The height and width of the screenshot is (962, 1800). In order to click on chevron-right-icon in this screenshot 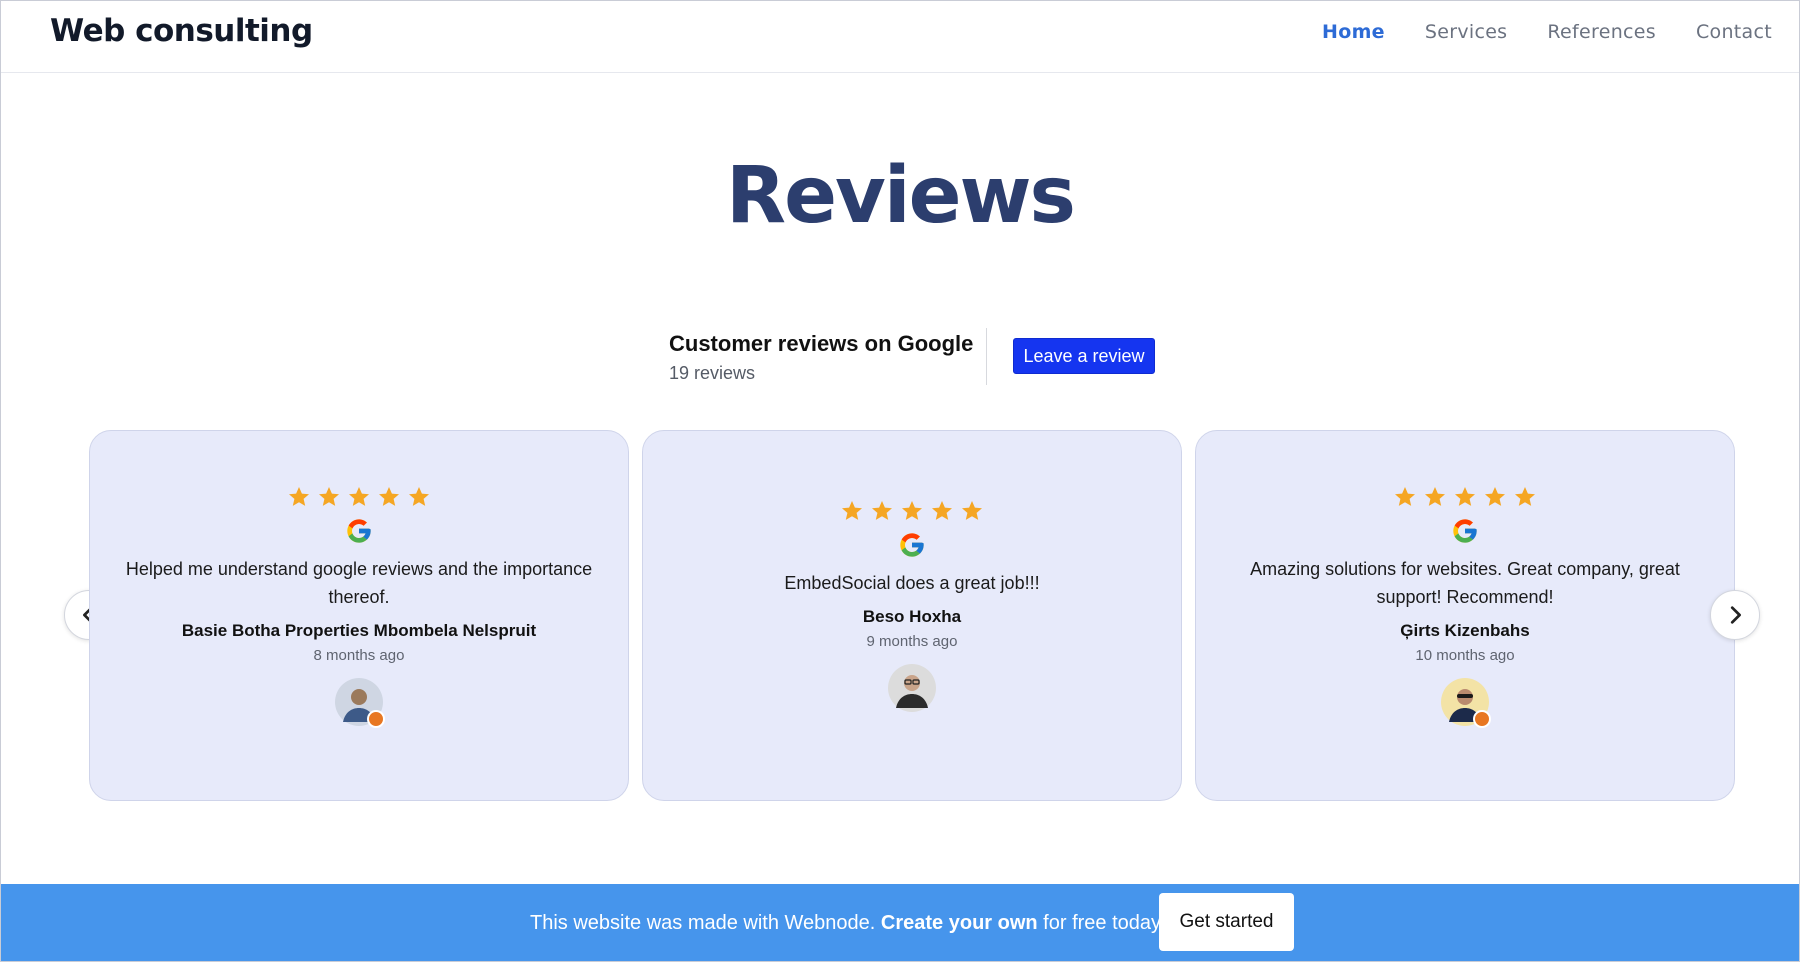, I will do `click(1735, 615)`.